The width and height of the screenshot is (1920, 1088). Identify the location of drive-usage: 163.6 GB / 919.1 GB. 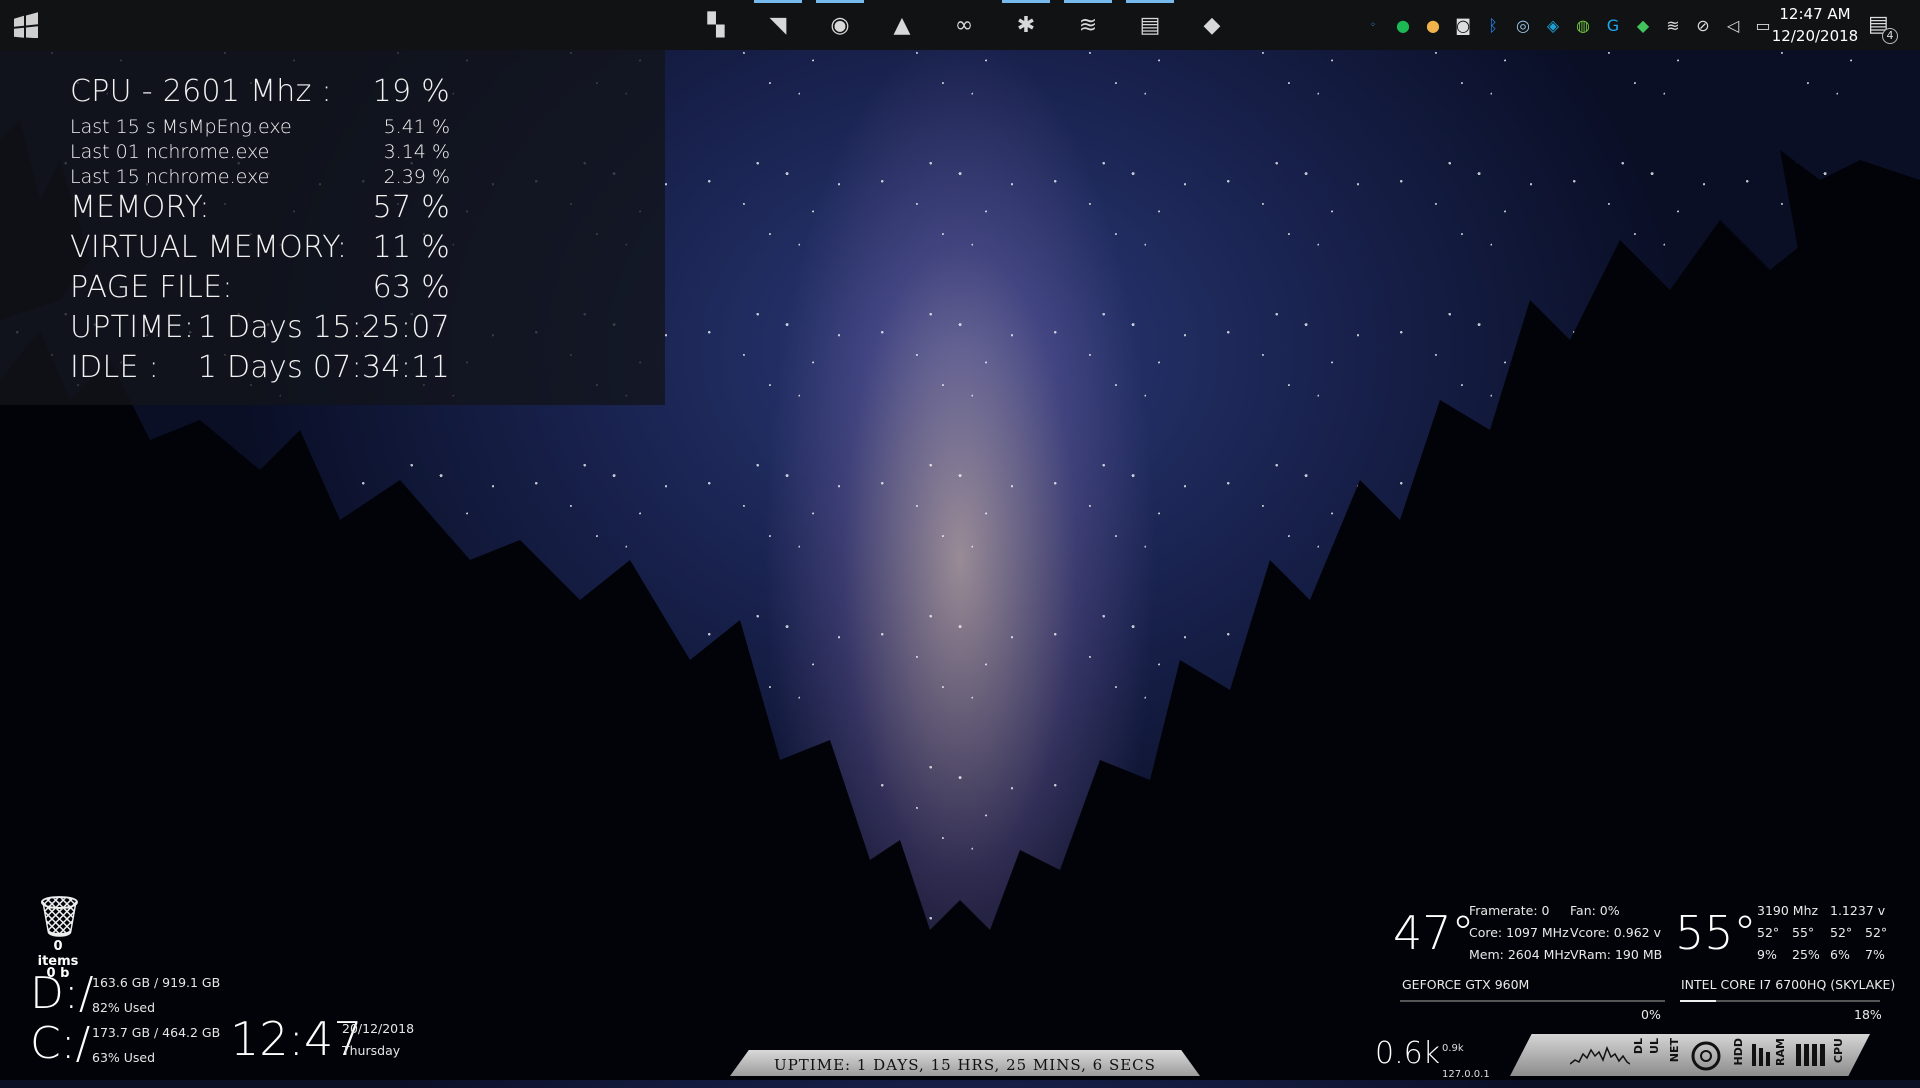
(156, 982).